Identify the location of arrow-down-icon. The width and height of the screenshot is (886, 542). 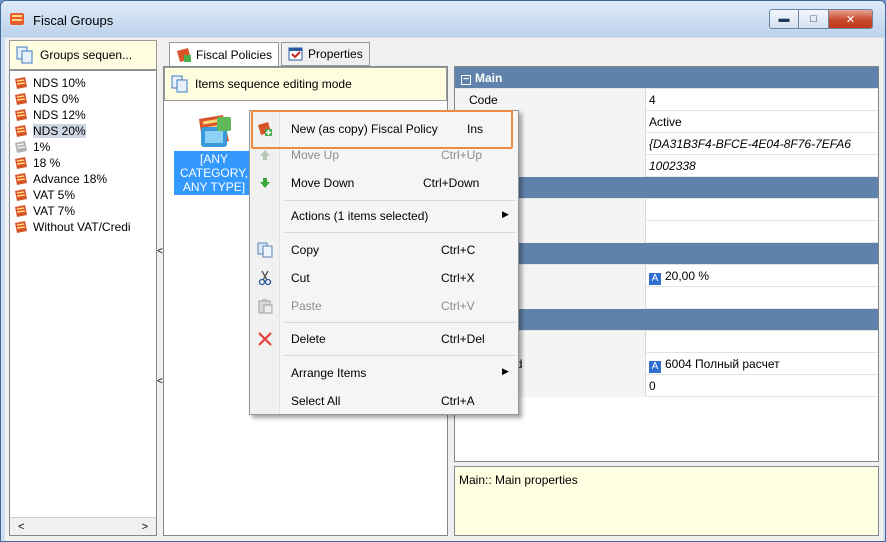
(265, 183).